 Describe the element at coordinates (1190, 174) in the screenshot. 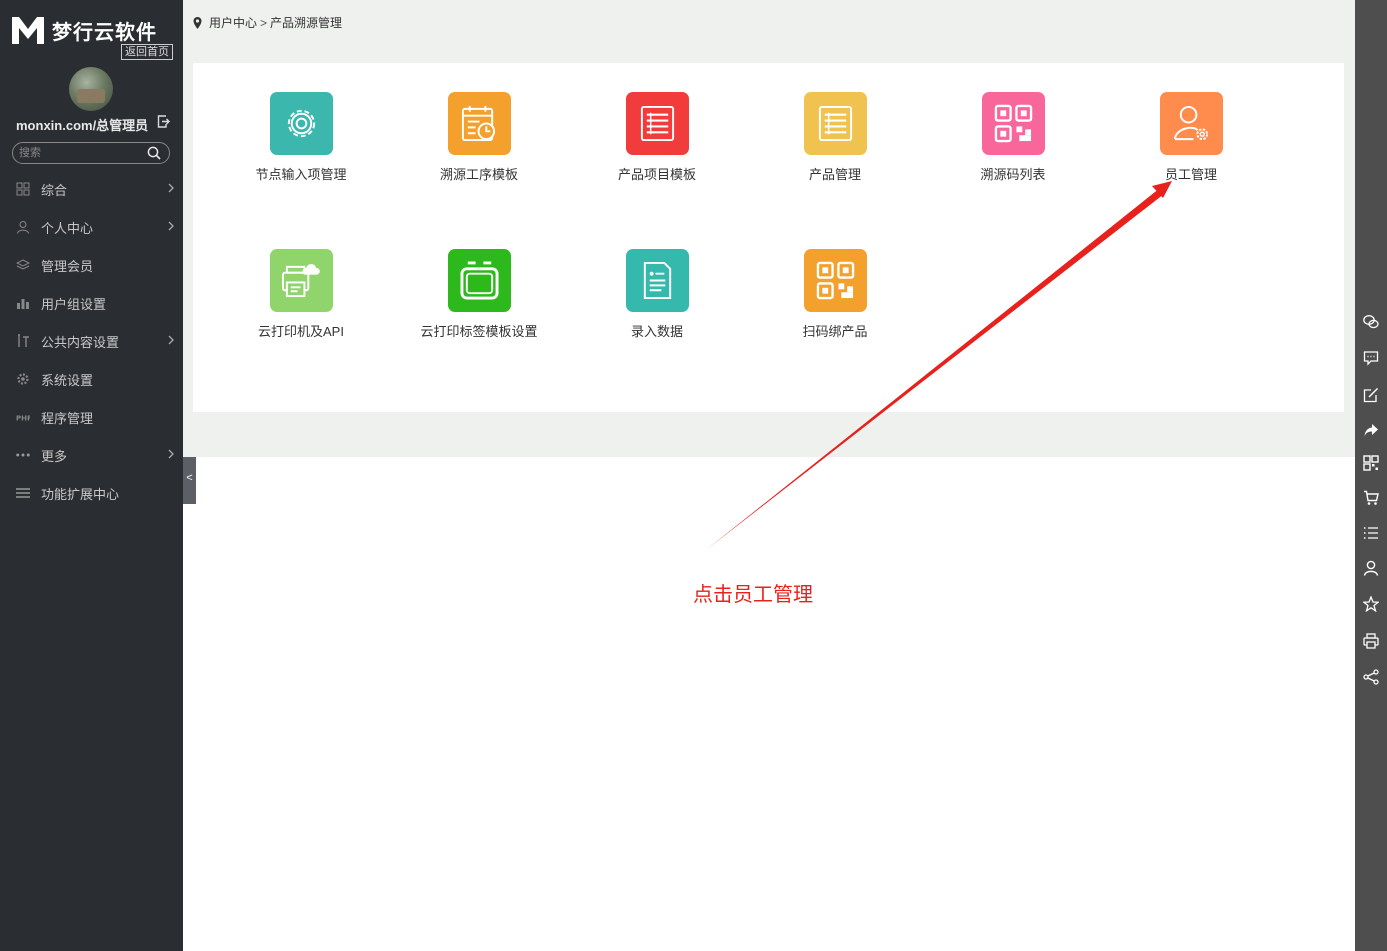

I see `tile-label: 员工管理` at that location.